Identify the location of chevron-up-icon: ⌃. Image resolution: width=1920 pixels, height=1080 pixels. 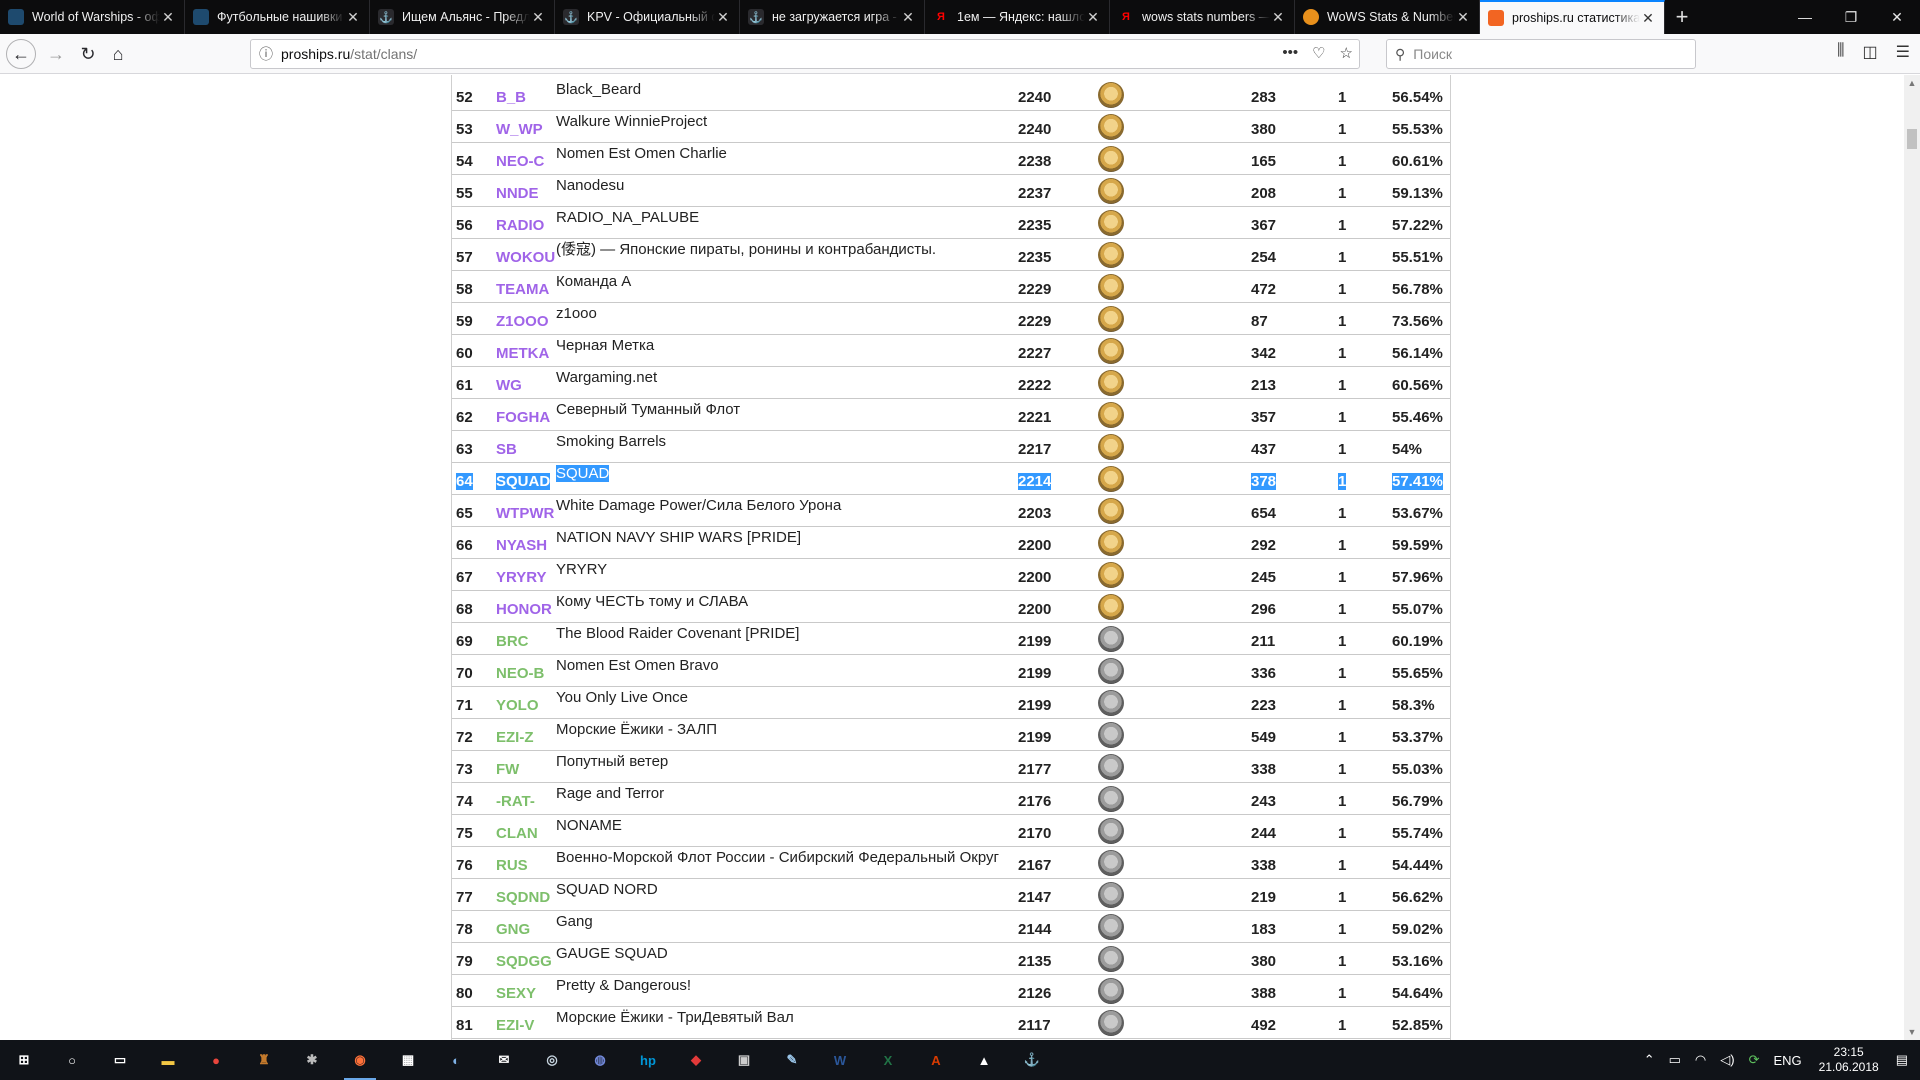
(1649, 1060).